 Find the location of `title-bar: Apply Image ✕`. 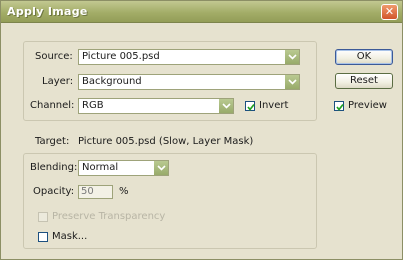

title-bar: Apply Image ✕ is located at coordinates (201, 12).